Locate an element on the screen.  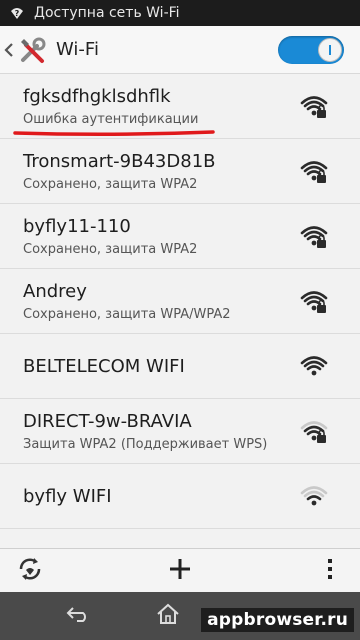
network-row: Tronsmart-9B43D81B Сохранено, защита WPA2 is located at coordinates (180, 171).